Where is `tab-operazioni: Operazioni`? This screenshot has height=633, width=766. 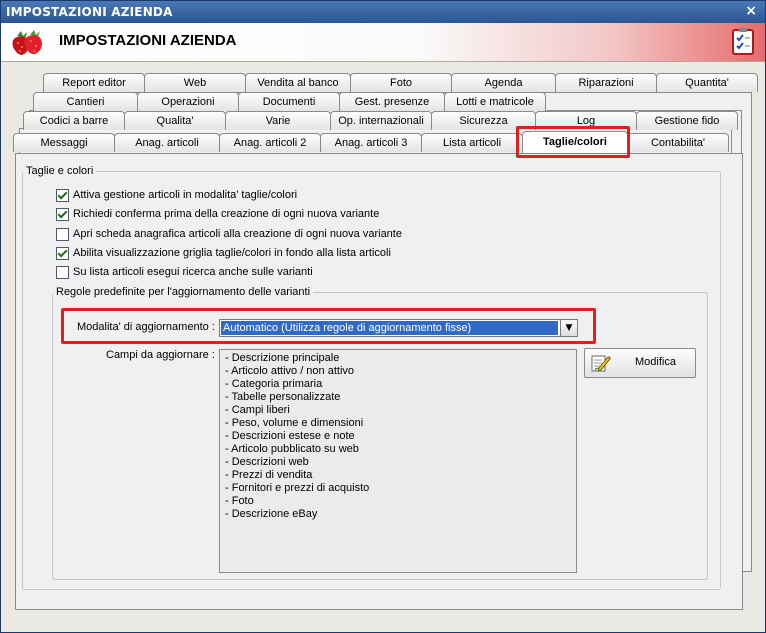 tab-operazioni: Operazioni is located at coordinates (188, 101).